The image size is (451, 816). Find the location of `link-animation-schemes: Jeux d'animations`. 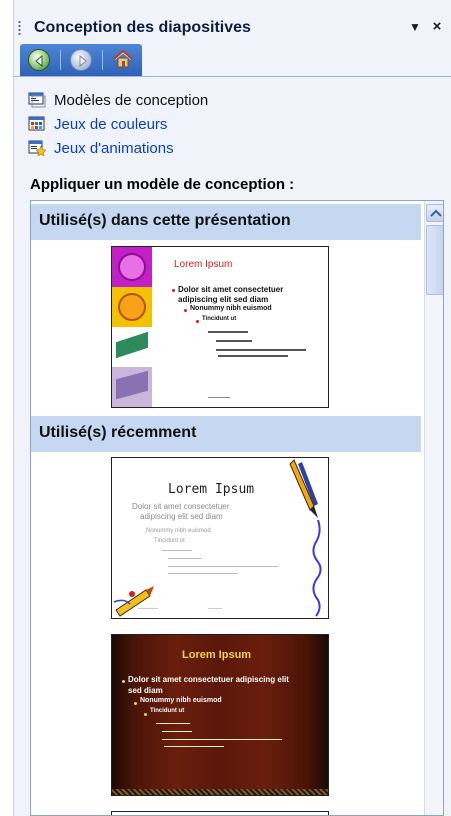

link-animation-schemes: Jeux d'animations is located at coordinates (101, 148).